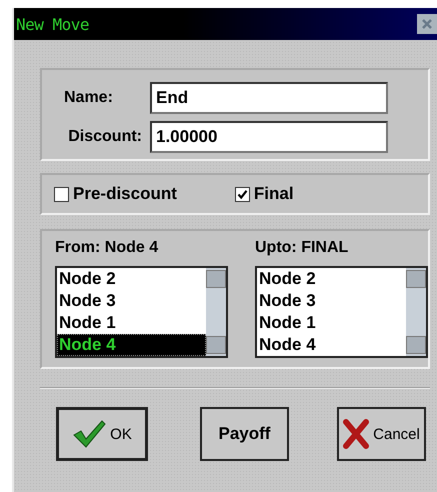  I want to click on ok-button: OK, so click(102, 434).